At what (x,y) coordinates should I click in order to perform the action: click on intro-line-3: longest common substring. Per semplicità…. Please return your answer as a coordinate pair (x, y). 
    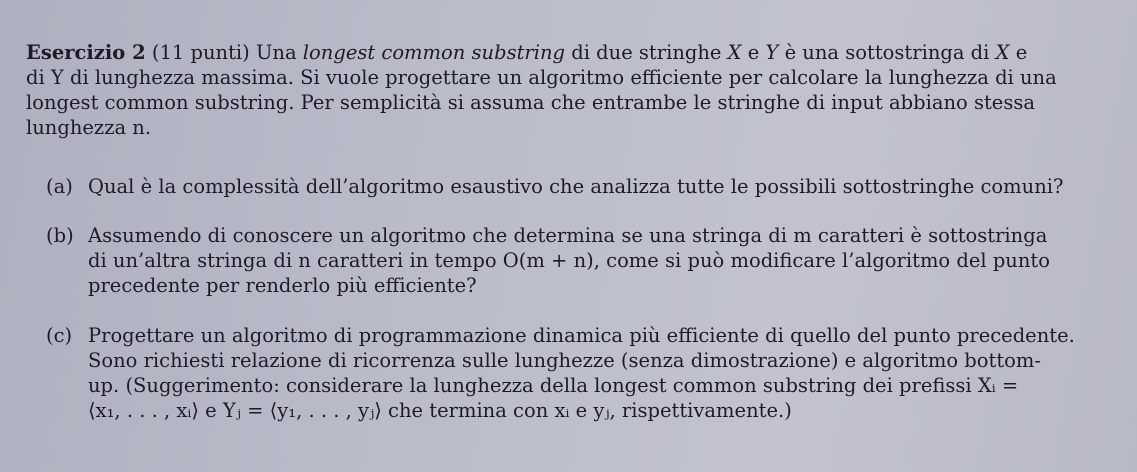
    Looking at the image, I should click on (530, 102).